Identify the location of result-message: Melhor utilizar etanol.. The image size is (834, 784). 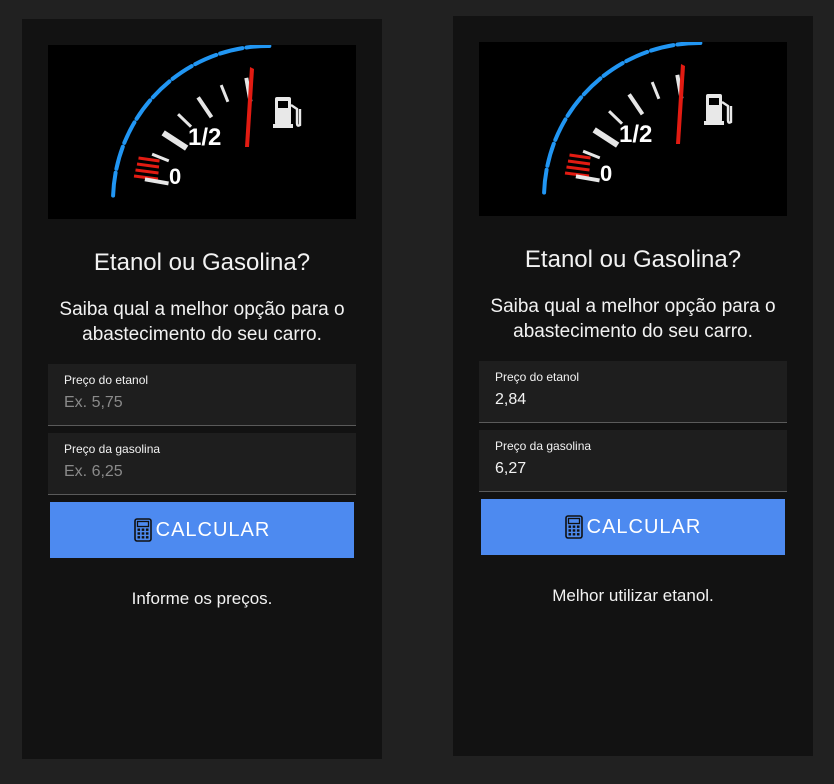
(633, 595).